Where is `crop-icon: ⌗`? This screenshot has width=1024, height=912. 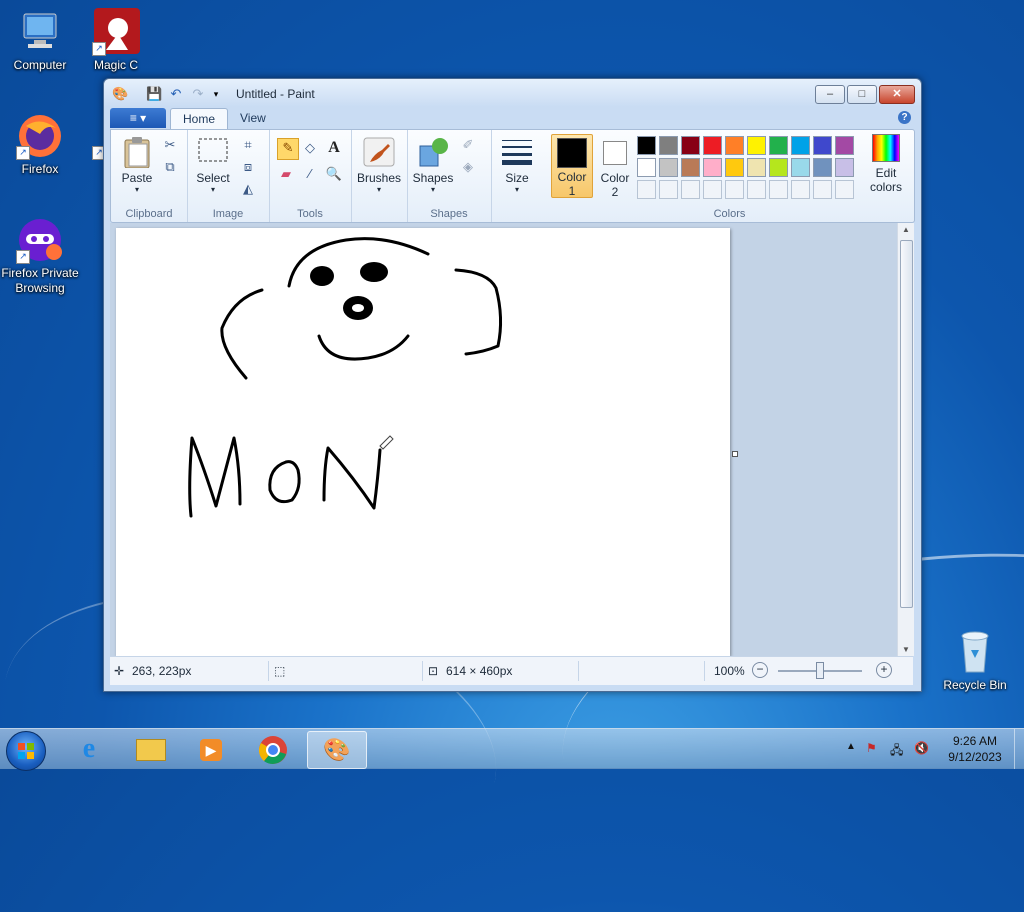 crop-icon: ⌗ is located at coordinates (248, 145).